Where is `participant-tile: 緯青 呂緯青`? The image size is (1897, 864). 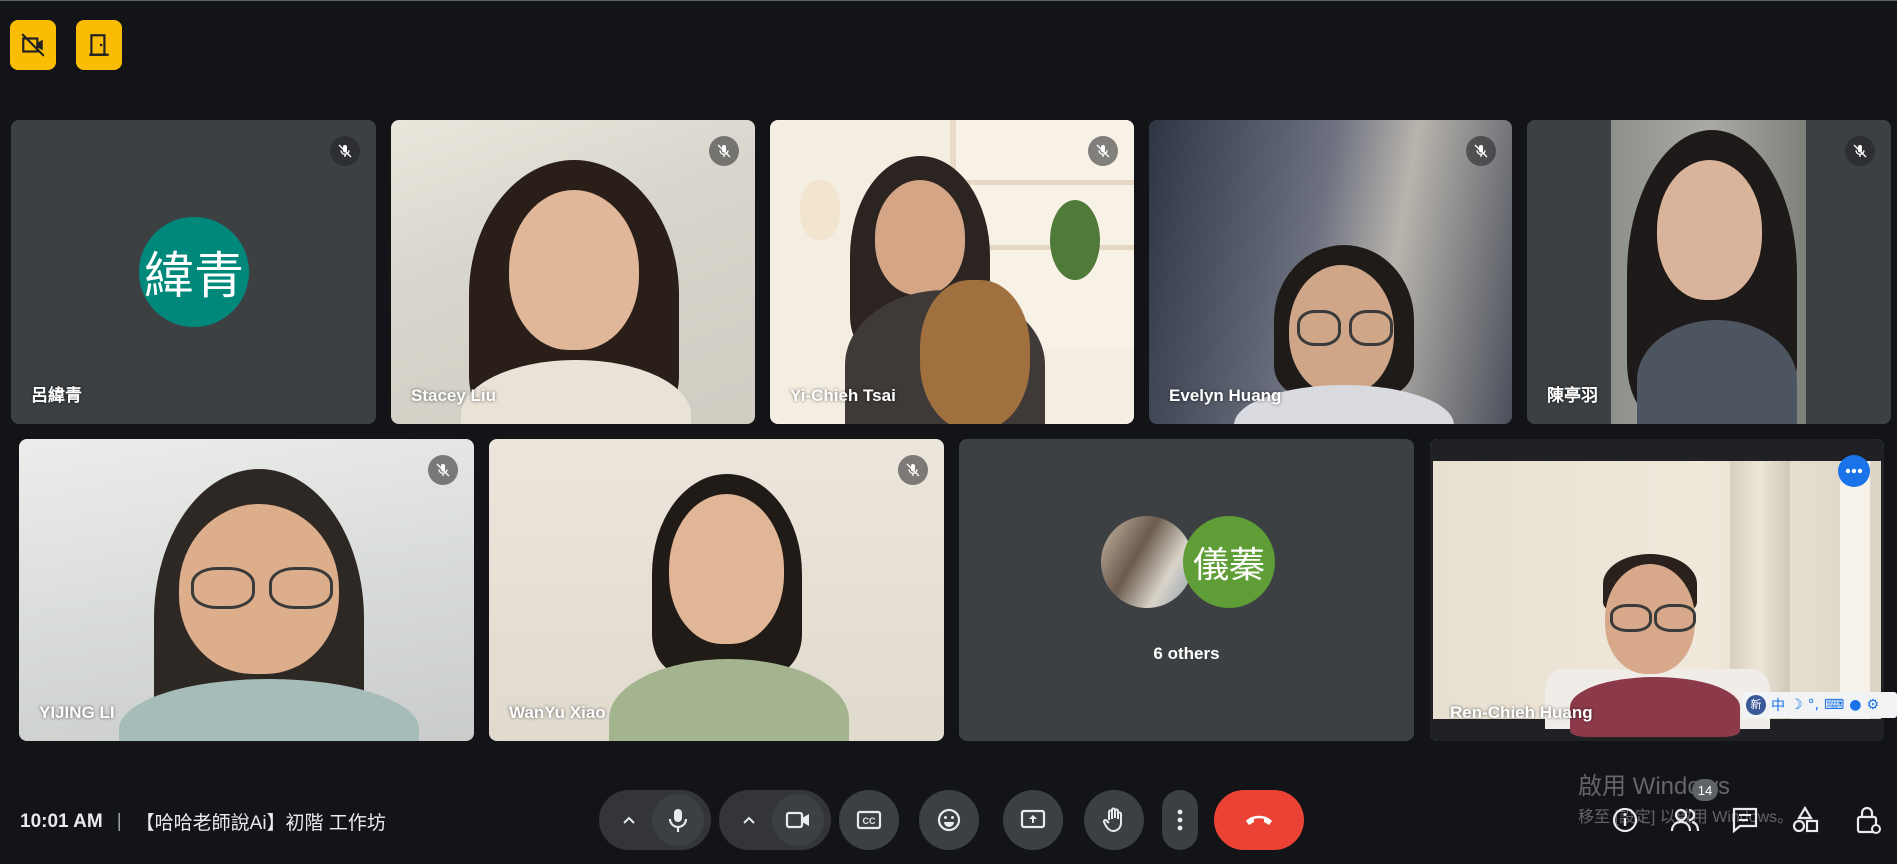 participant-tile: 緯青 呂緯青 is located at coordinates (193, 272).